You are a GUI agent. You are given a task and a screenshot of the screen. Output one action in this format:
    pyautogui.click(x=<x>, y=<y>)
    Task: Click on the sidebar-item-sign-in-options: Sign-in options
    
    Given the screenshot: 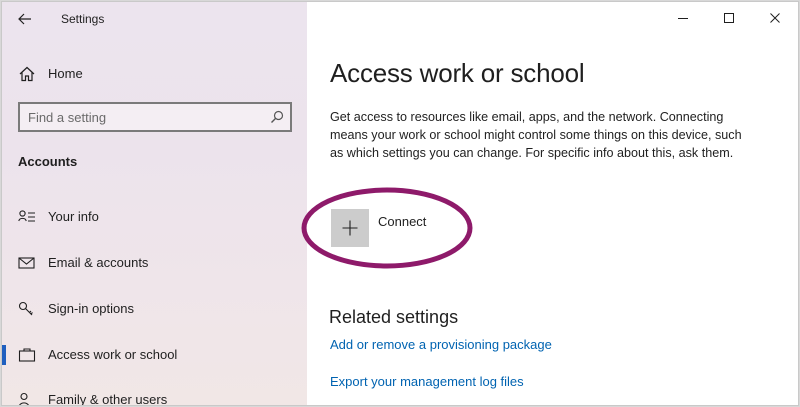 What is the action you would take?
    pyautogui.click(x=154, y=309)
    